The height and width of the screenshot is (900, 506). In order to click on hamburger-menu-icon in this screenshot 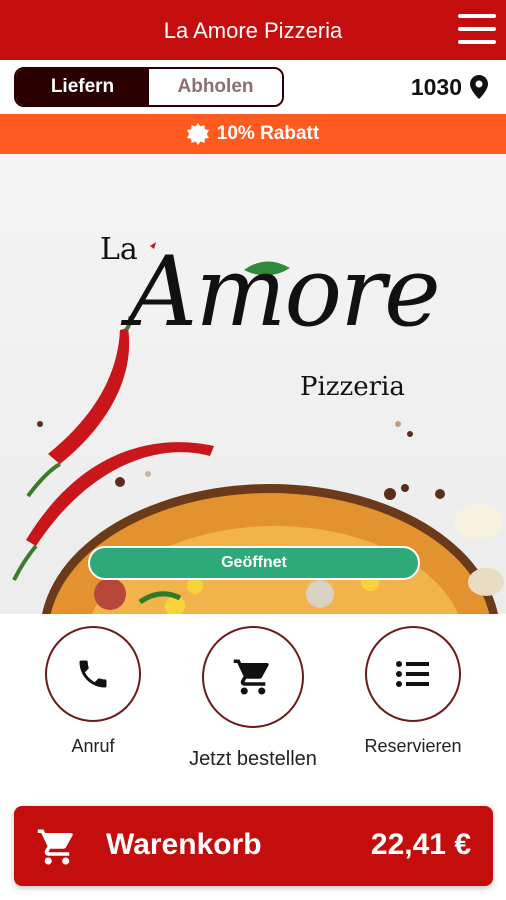, I will do `click(477, 29)`.